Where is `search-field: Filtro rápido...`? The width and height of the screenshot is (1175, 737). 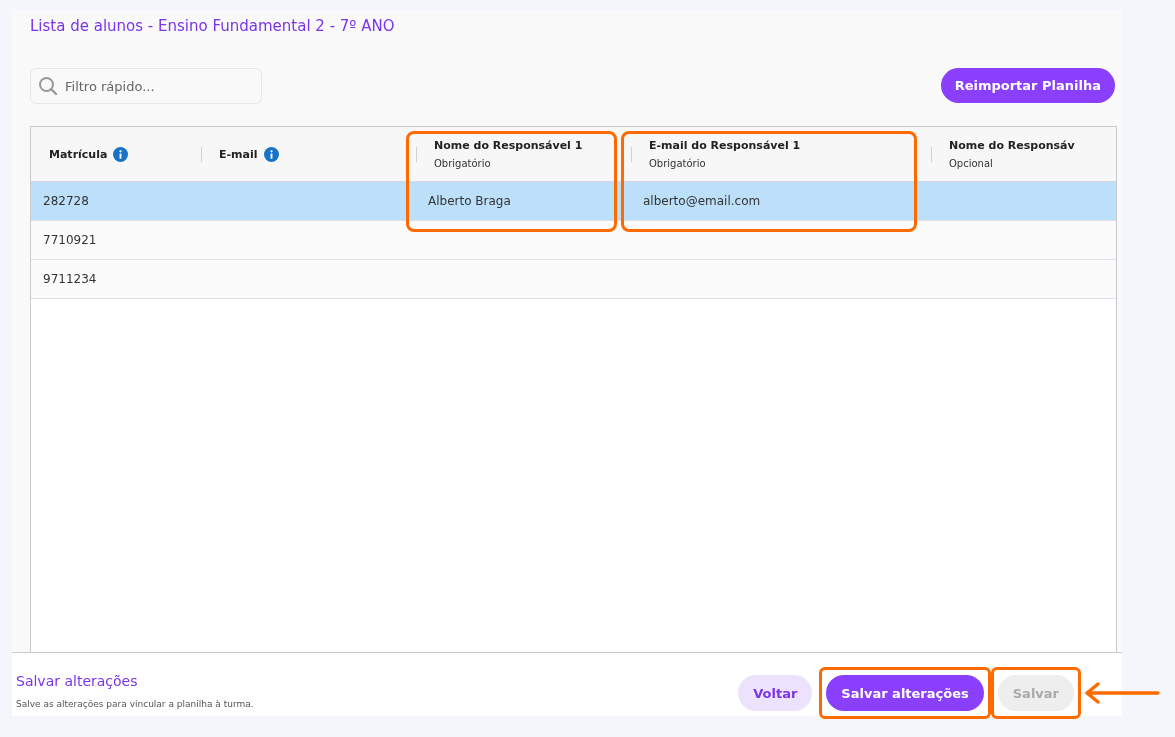
search-field: Filtro rápido... is located at coordinates (146, 86).